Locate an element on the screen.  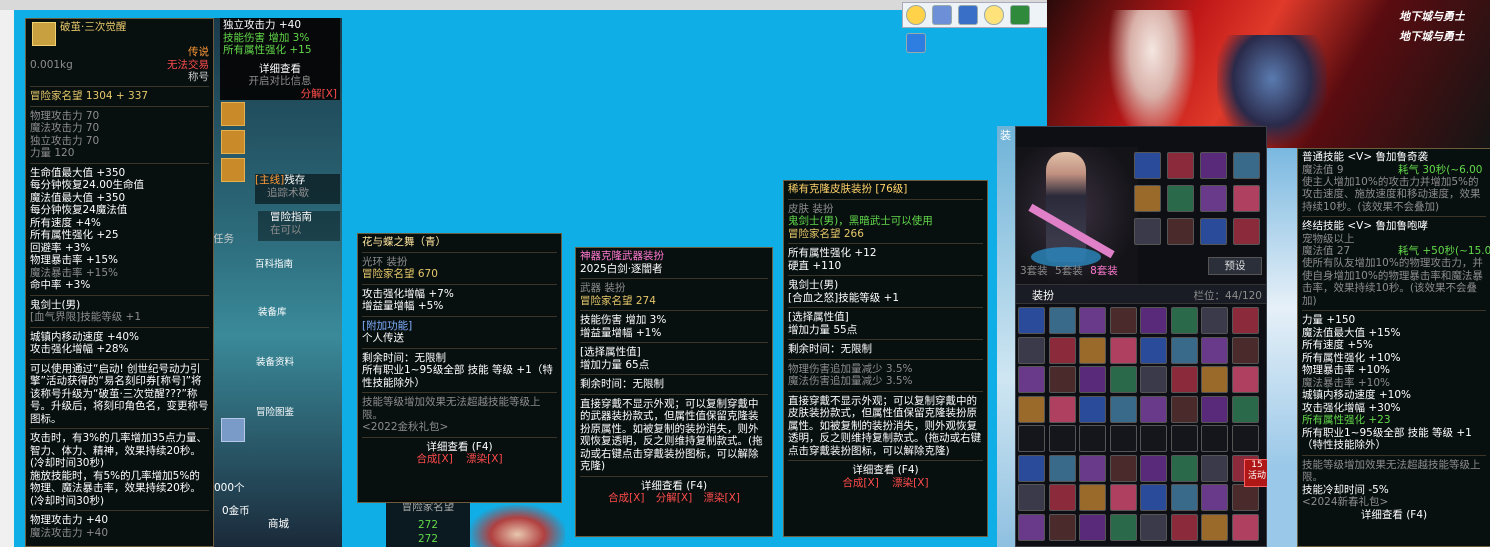
shop-button: 商城 is located at coordinates (278, 523).